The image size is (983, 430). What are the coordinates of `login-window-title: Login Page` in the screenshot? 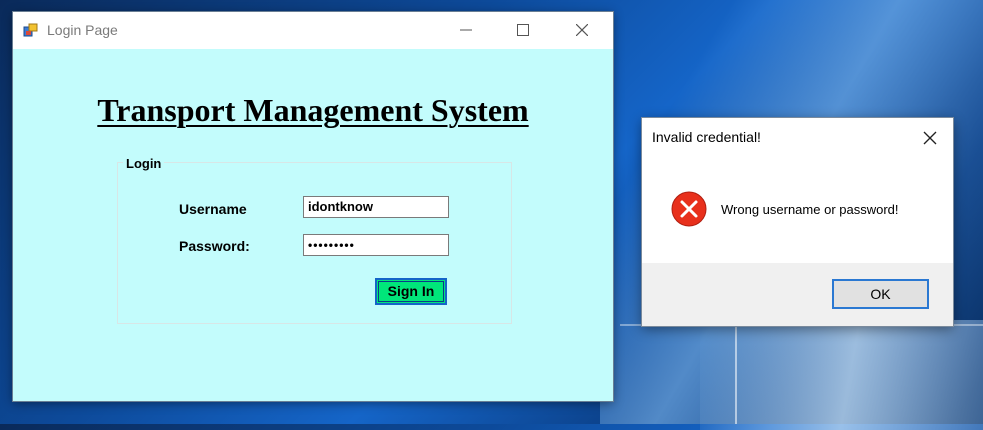 It's located at (82, 30).